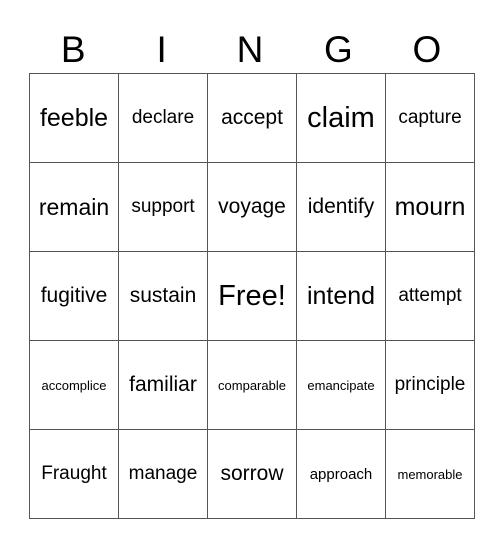 The height and width of the screenshot is (544, 500). I want to click on bingo-cell: accomplice, so click(74, 385).